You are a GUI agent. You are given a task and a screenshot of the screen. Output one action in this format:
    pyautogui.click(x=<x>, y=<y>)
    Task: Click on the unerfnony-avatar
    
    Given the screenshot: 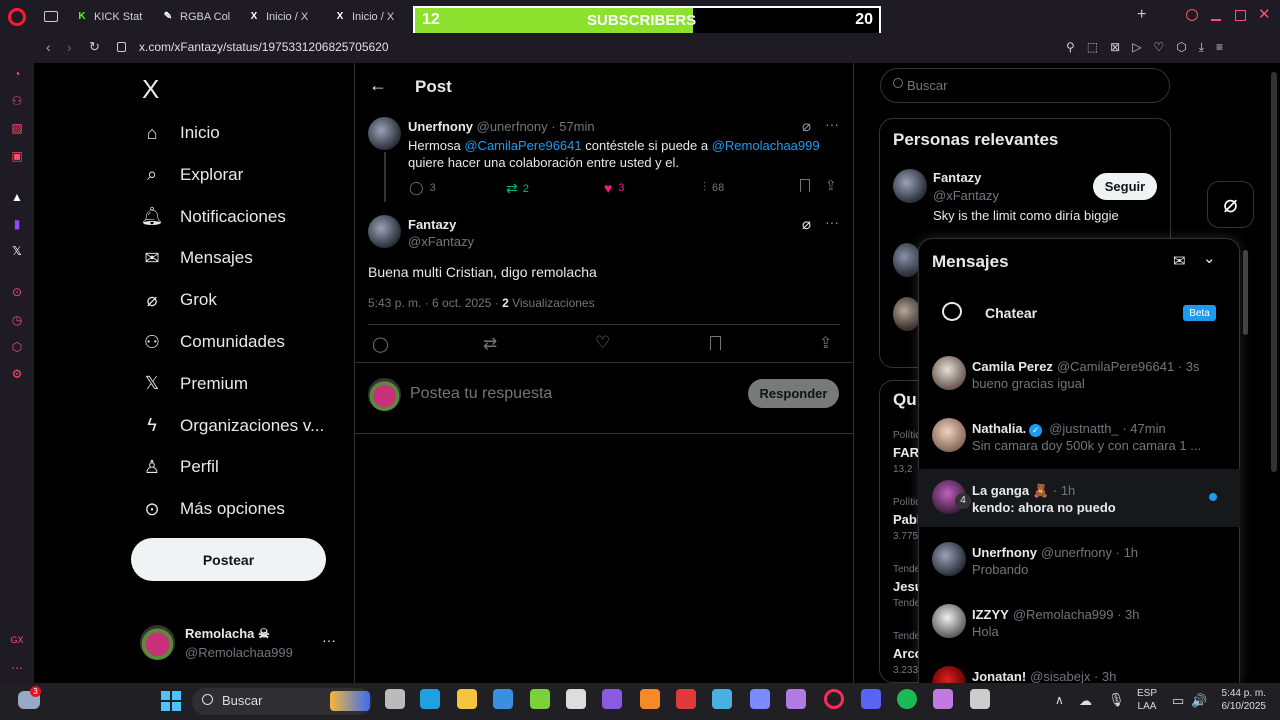 What is the action you would take?
    pyautogui.click(x=384, y=133)
    